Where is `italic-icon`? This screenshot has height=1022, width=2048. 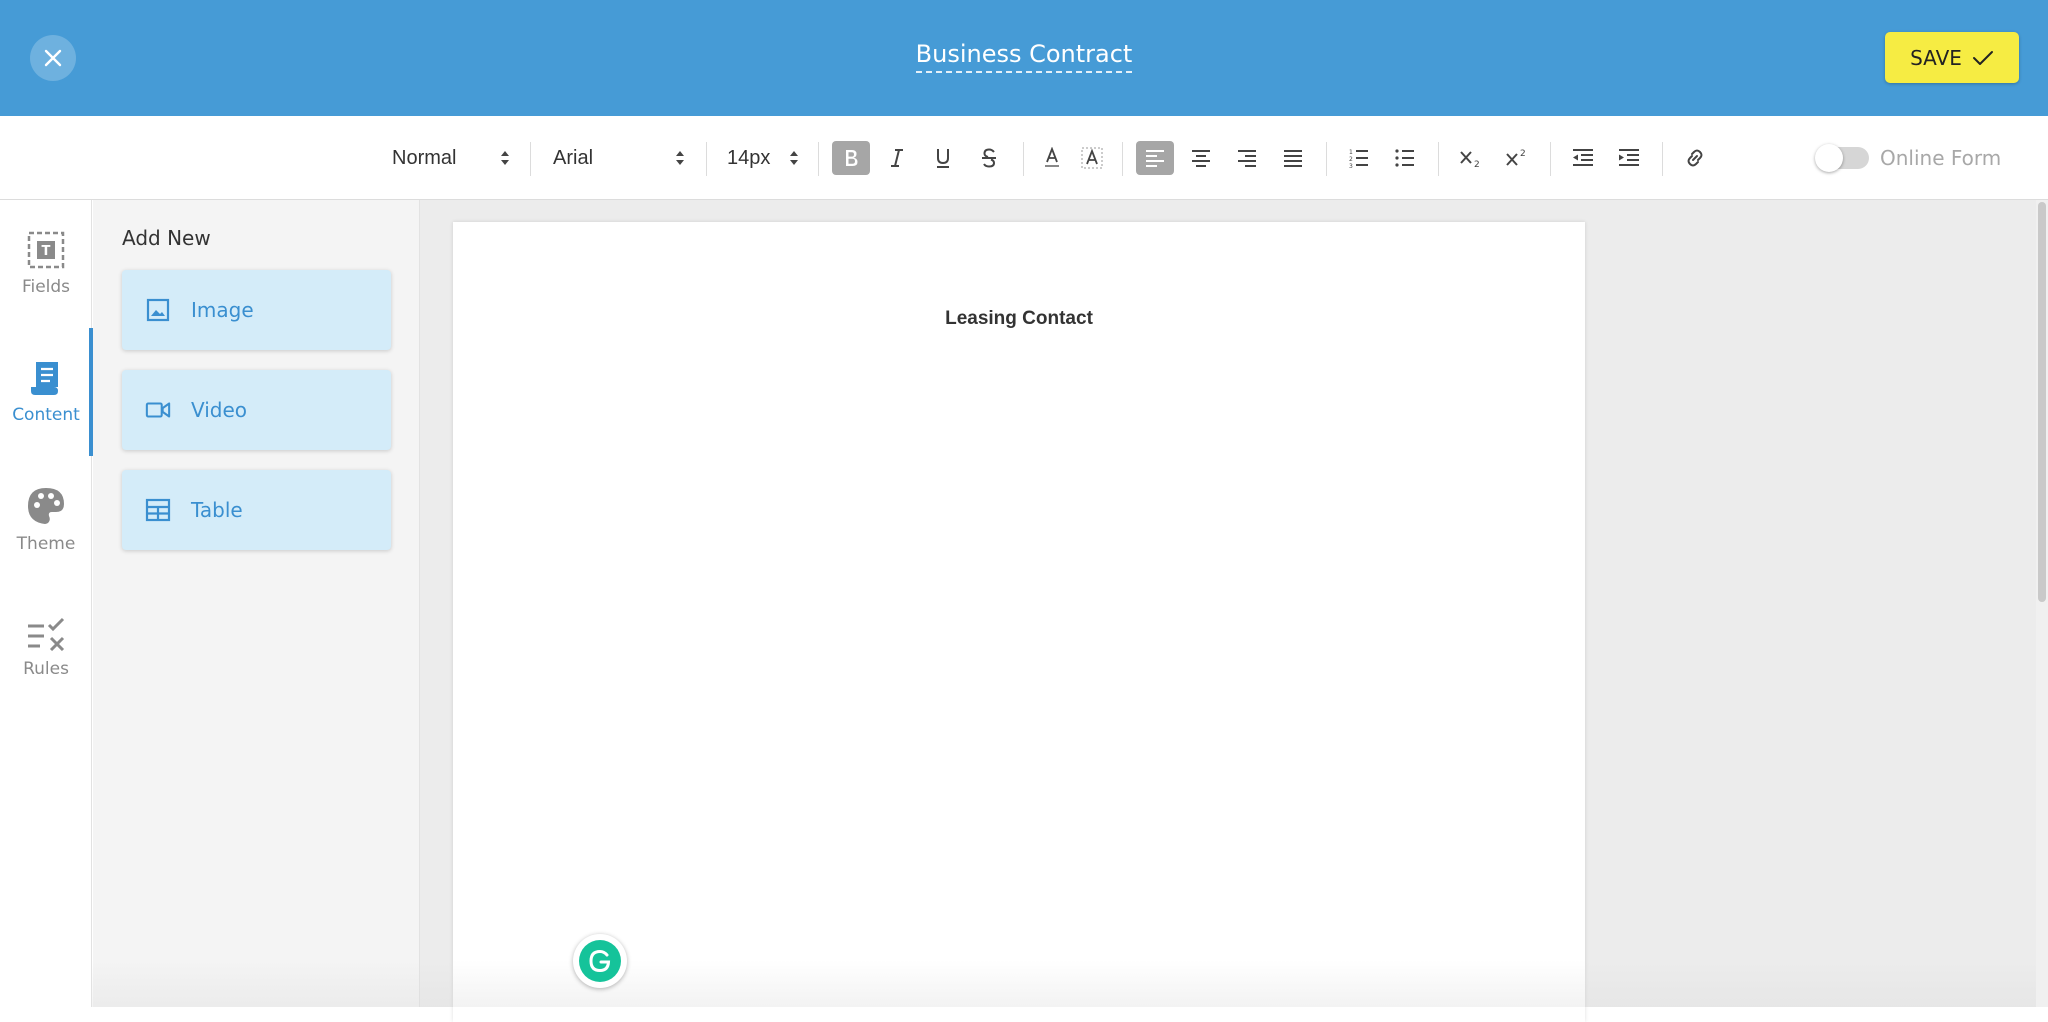
italic-icon is located at coordinates (897, 158).